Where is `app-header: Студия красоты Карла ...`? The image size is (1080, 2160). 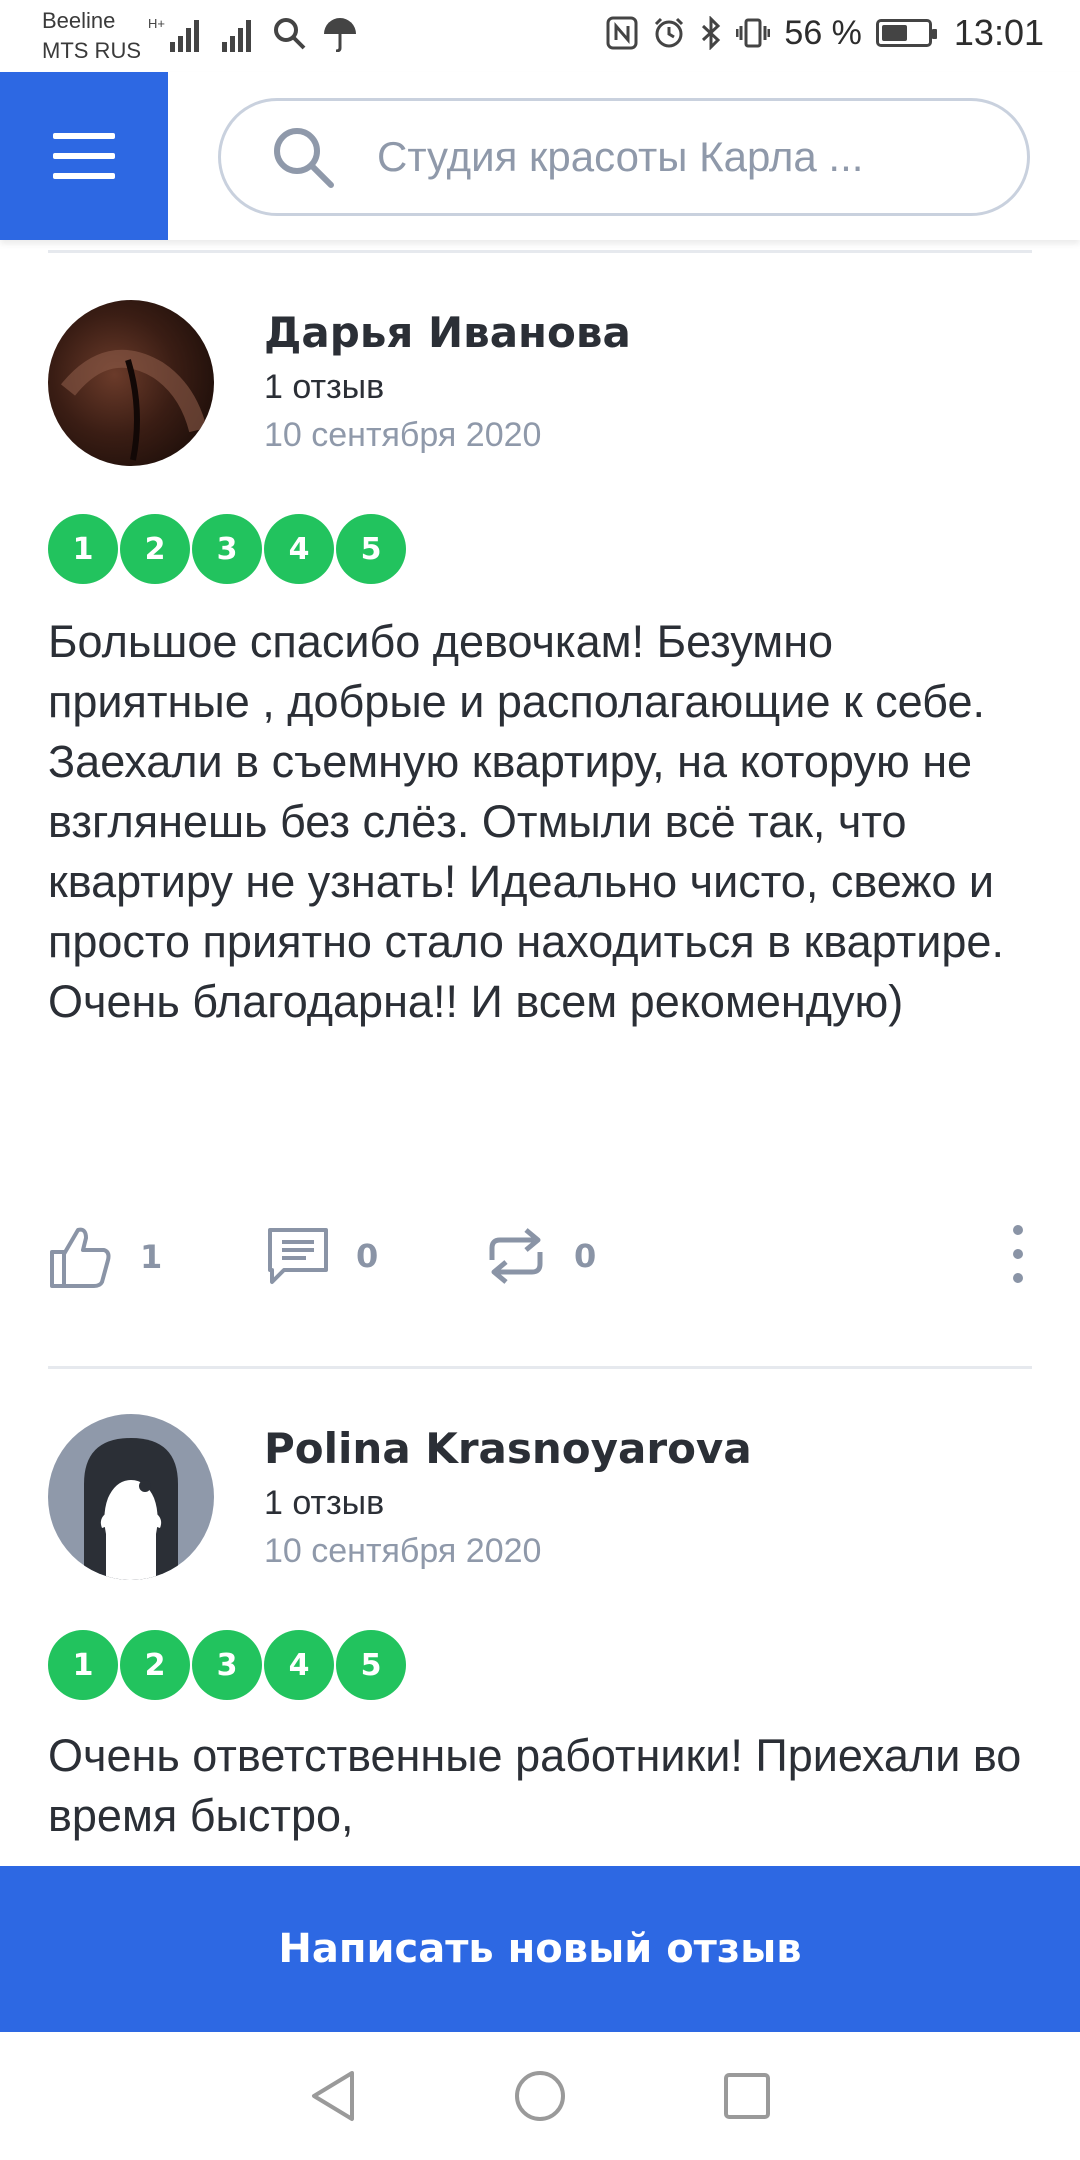 app-header: Студия красоты Карла ... is located at coordinates (540, 156).